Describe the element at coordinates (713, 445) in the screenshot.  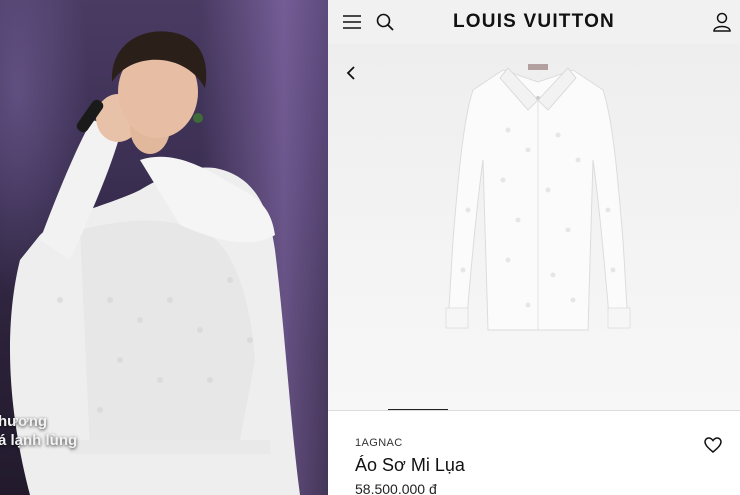
I see `heart-icon` at that location.